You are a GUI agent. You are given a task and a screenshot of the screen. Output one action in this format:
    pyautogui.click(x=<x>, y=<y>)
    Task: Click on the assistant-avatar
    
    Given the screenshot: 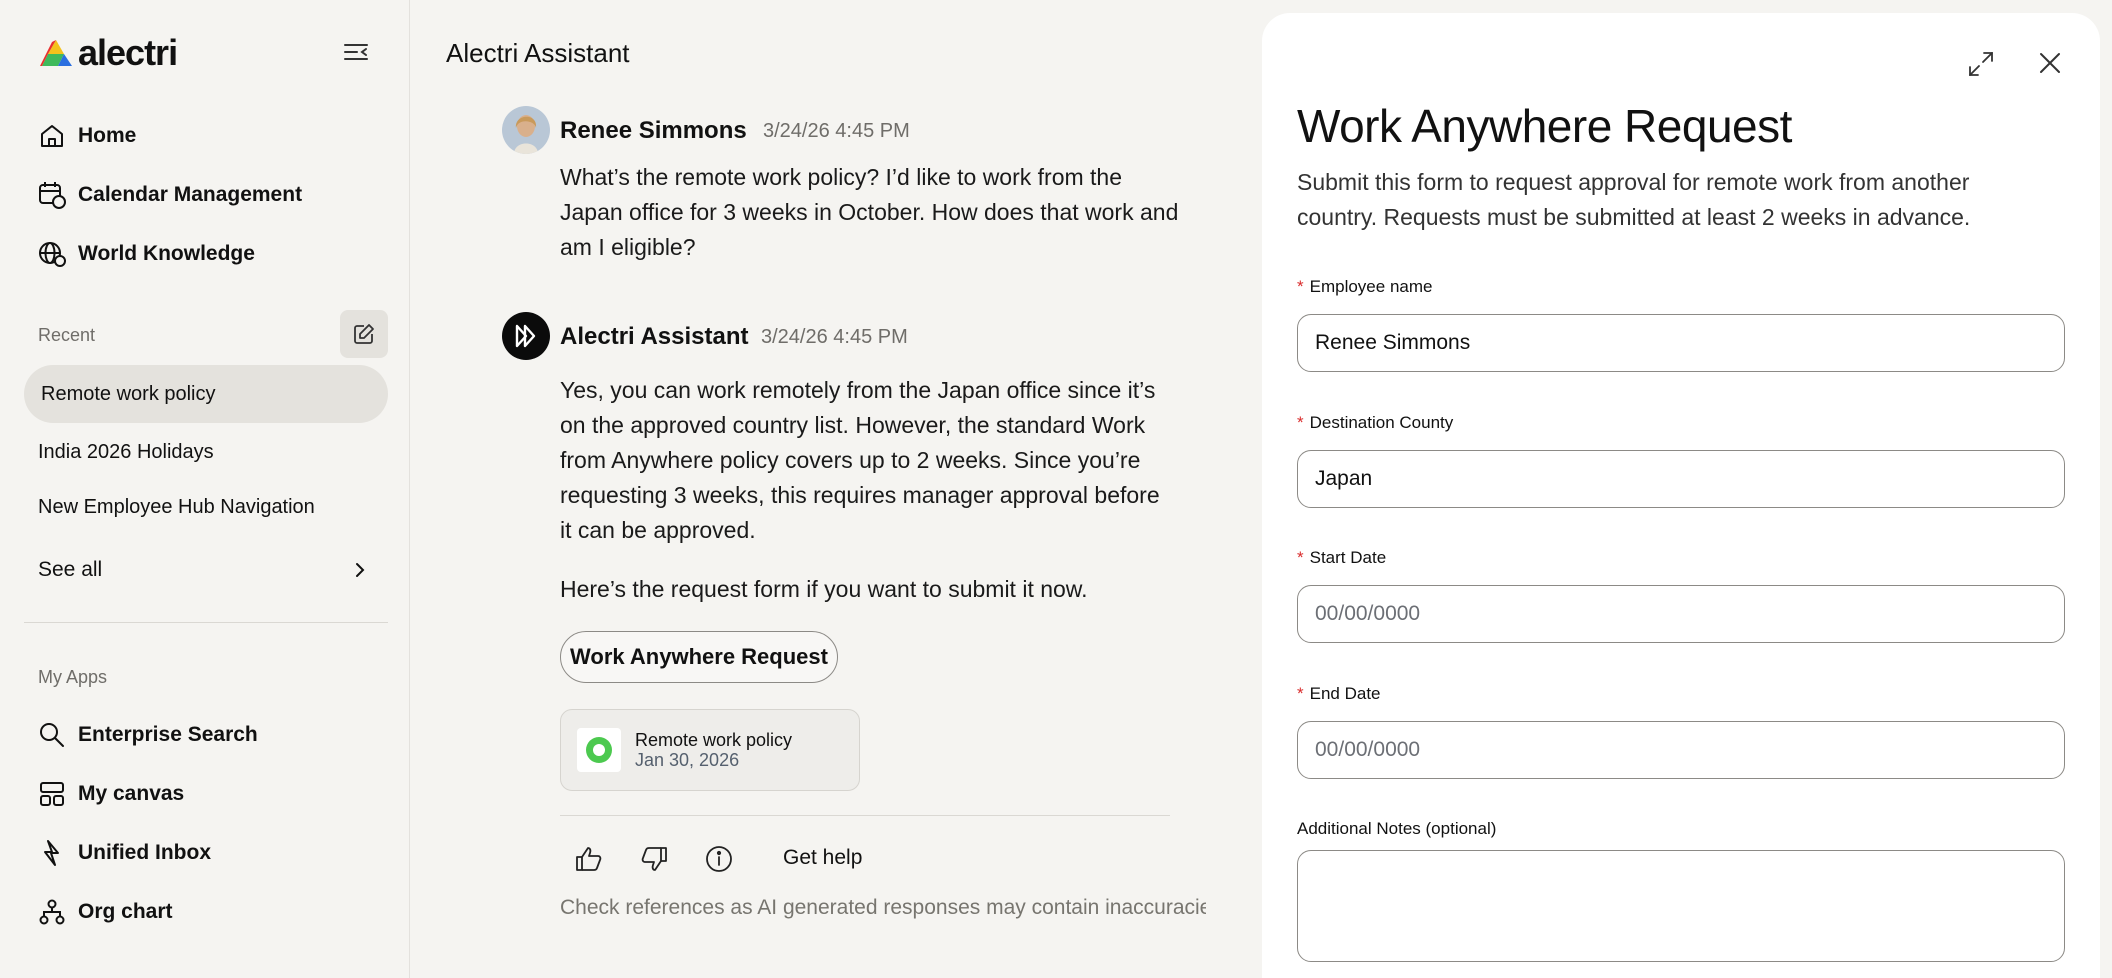 What is the action you would take?
    pyautogui.click(x=526, y=336)
    